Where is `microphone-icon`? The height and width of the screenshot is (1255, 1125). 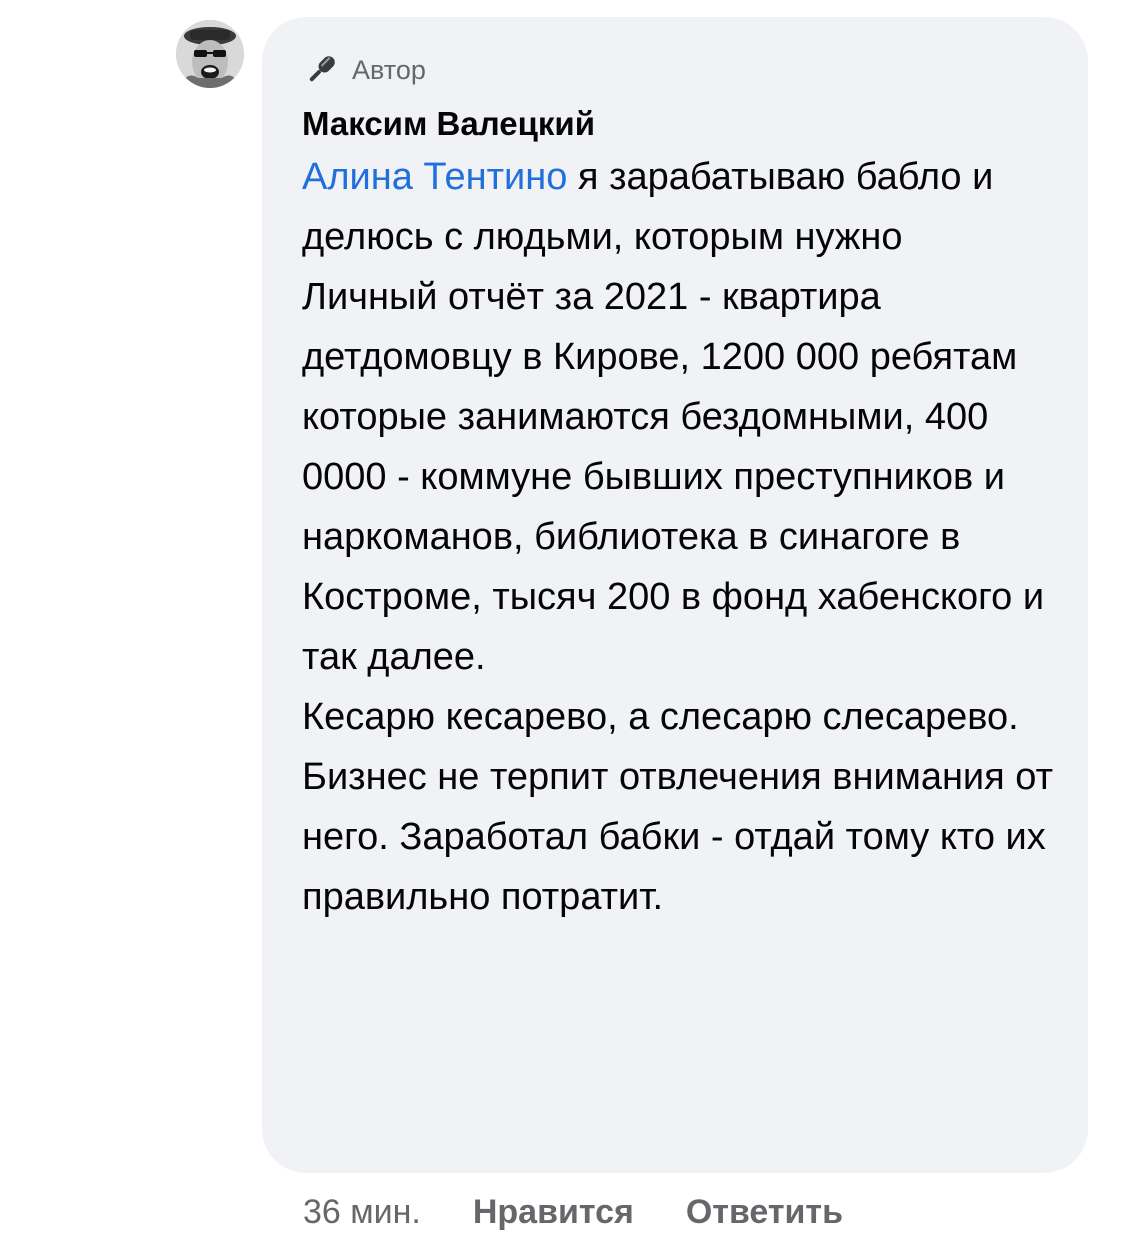 microphone-icon is located at coordinates (322, 69).